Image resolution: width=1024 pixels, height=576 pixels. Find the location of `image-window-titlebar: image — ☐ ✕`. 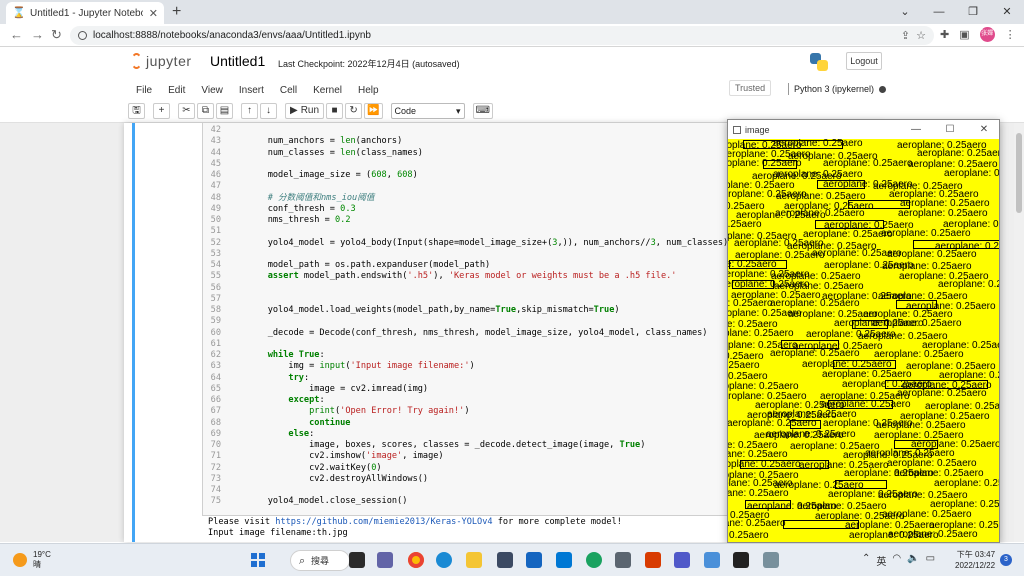

image-window-titlebar: image — ☐ ✕ is located at coordinates (863, 129).